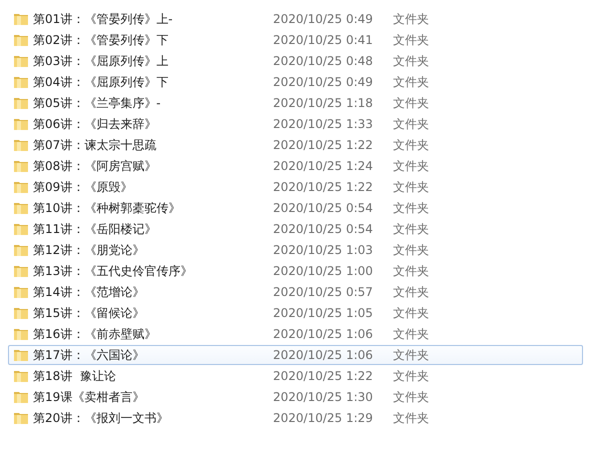 The height and width of the screenshot is (463, 594). Describe the element at coordinates (95, 124) in the screenshot. I see `folder-name: 第06讲：《归去来辞》` at that location.